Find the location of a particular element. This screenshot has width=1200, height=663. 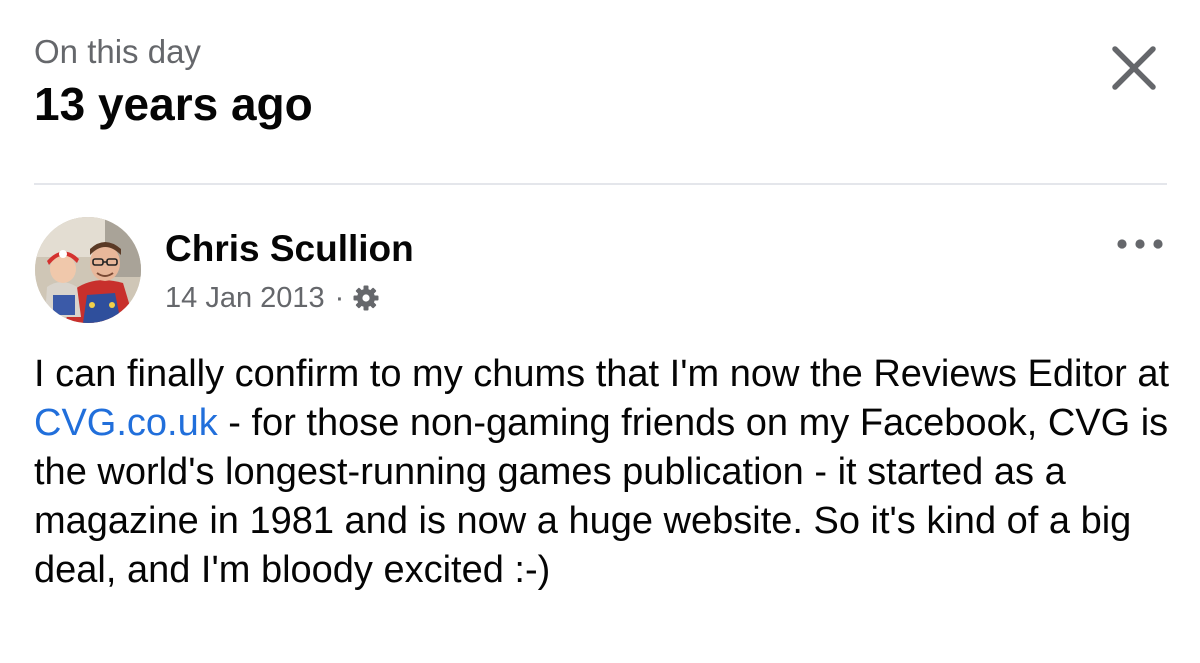

memories-header: On this day 13 years ago is located at coordinates (173, 81).